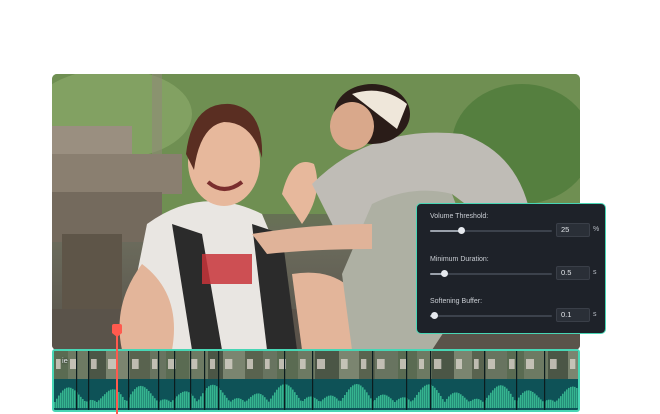 The height and width of the screenshot is (414, 660). What do you see at coordinates (573, 230) in the screenshot?
I see `volume-threshold-input: 25` at bounding box center [573, 230].